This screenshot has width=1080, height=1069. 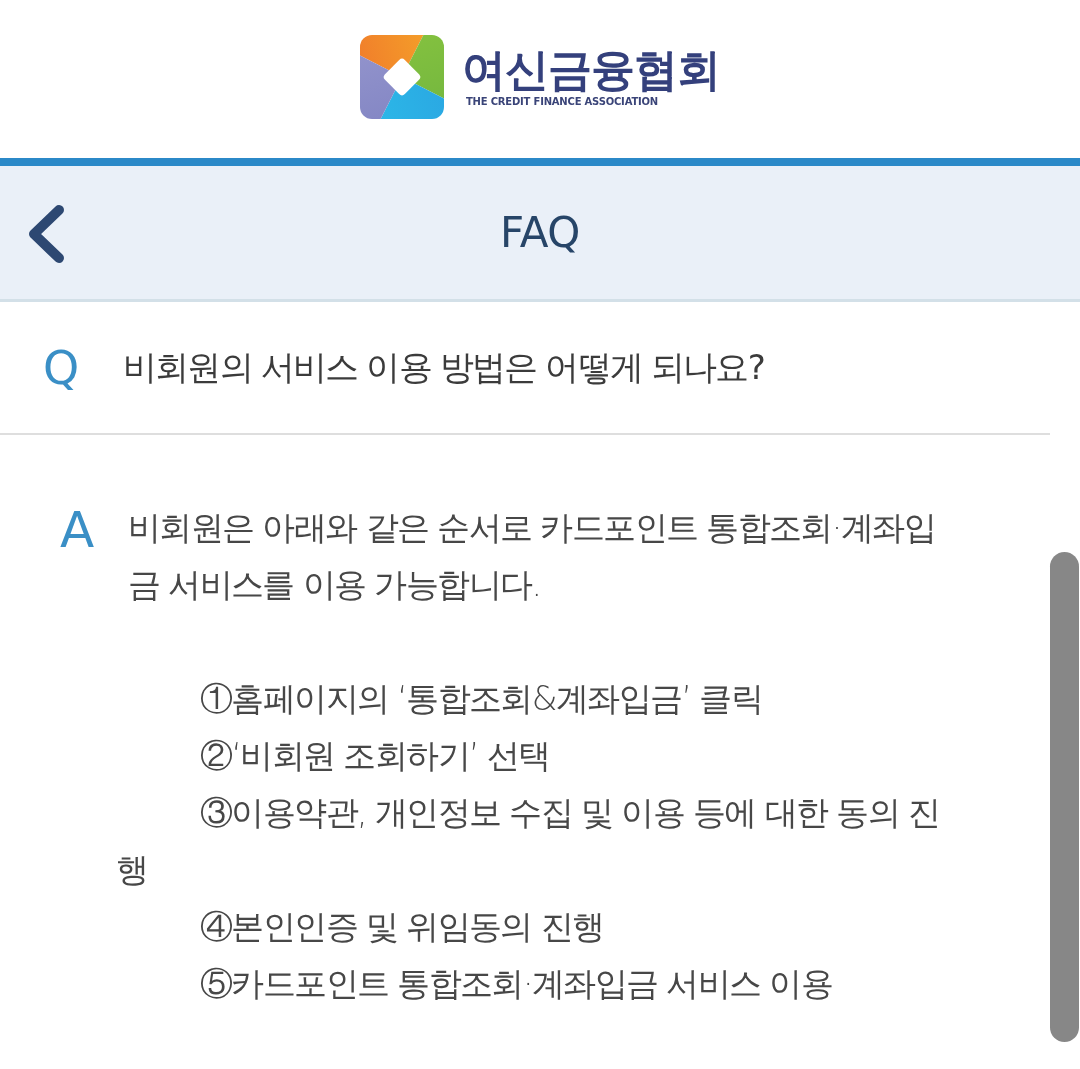 I want to click on answer-step: ④본인인증 및 위임동의 진행, so click(x=533, y=926).